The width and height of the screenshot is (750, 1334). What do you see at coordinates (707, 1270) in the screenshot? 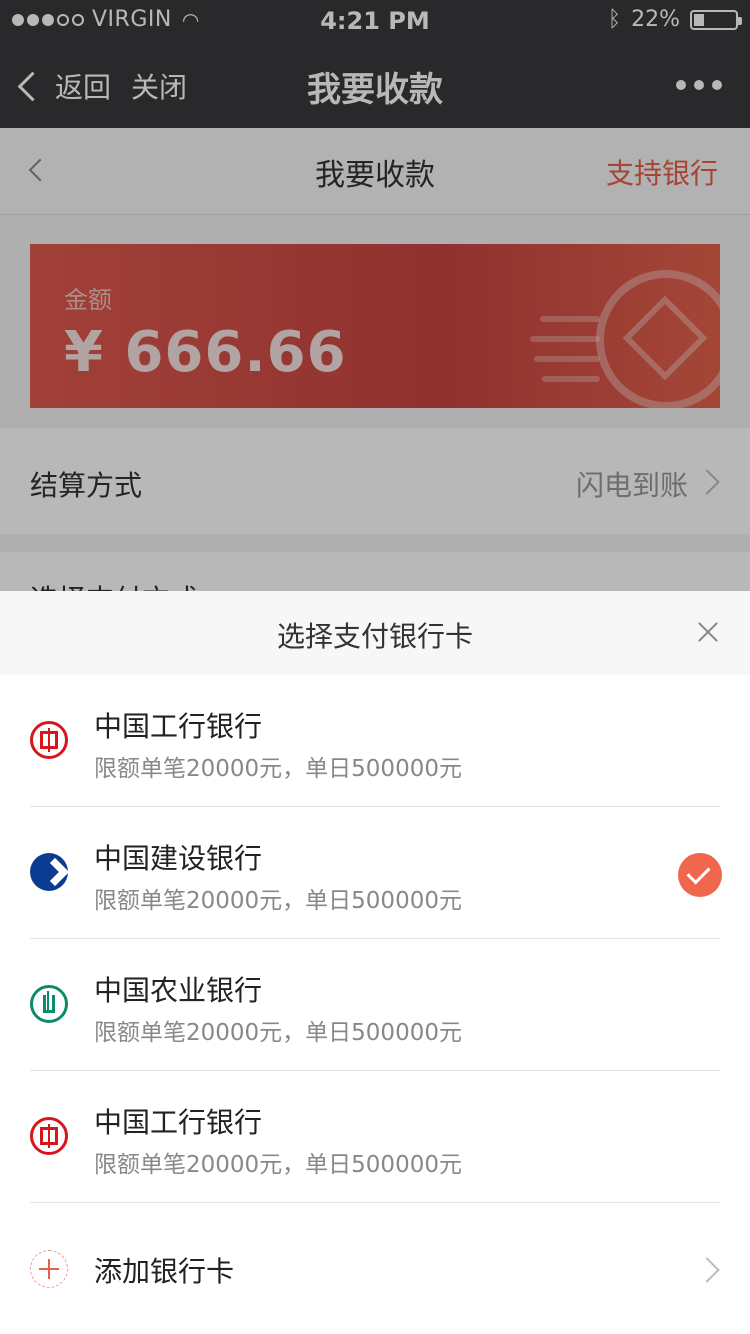
I see `chevron-right-icon` at bounding box center [707, 1270].